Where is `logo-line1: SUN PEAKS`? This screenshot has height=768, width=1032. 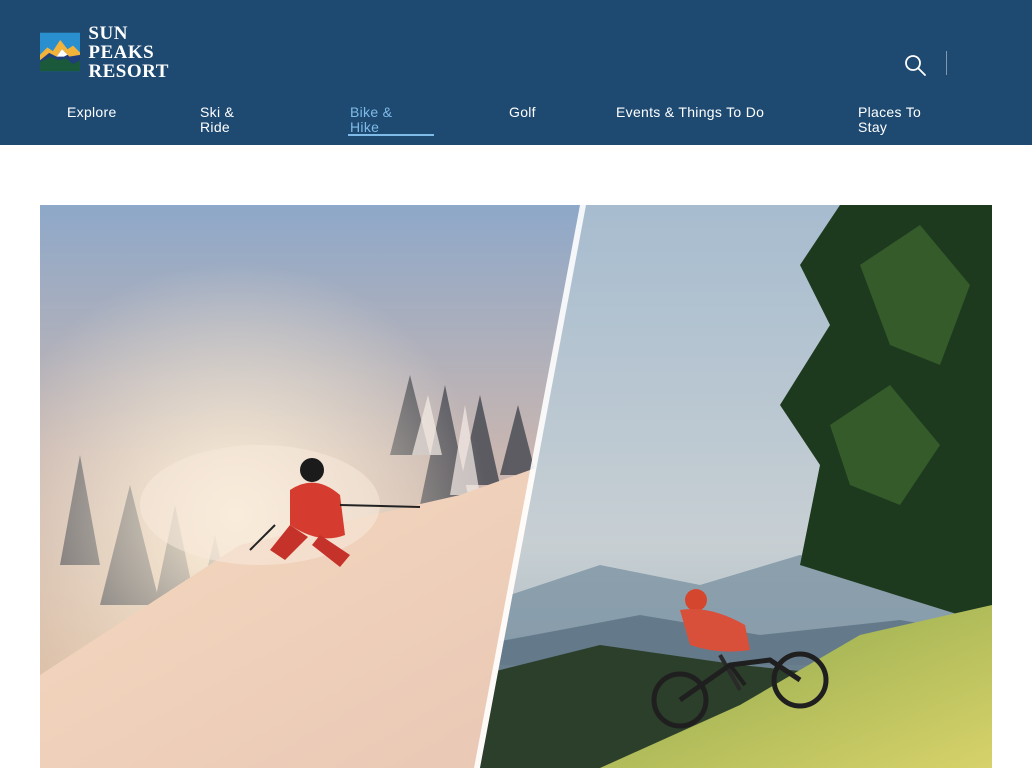
logo-line1: SUN PEAKS is located at coordinates (121, 42).